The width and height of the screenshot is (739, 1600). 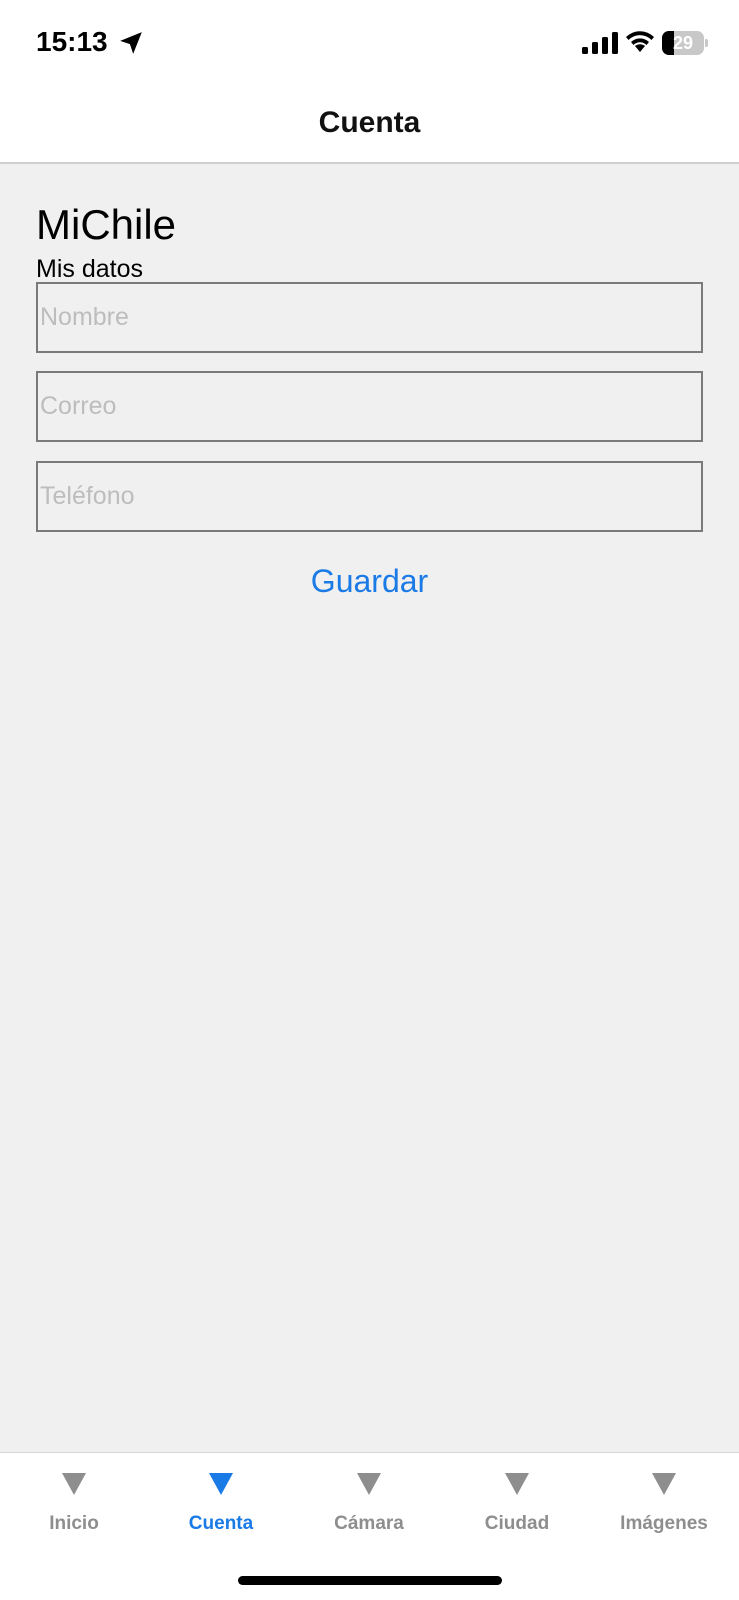 What do you see at coordinates (370, 1580) in the screenshot?
I see `home-indicator` at bounding box center [370, 1580].